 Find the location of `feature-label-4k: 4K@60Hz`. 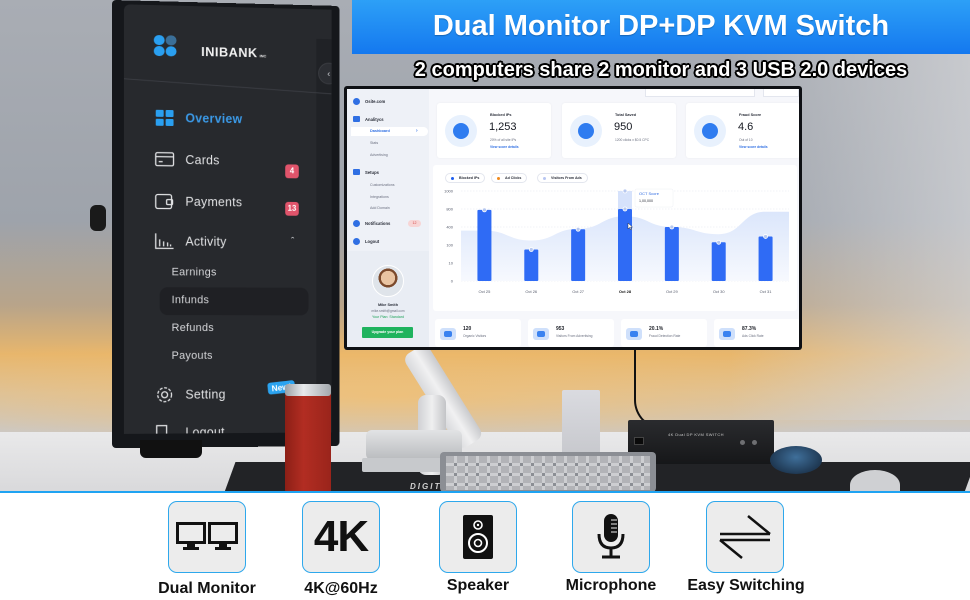

feature-label-4k: 4K@60Hz is located at coordinates (341, 588).